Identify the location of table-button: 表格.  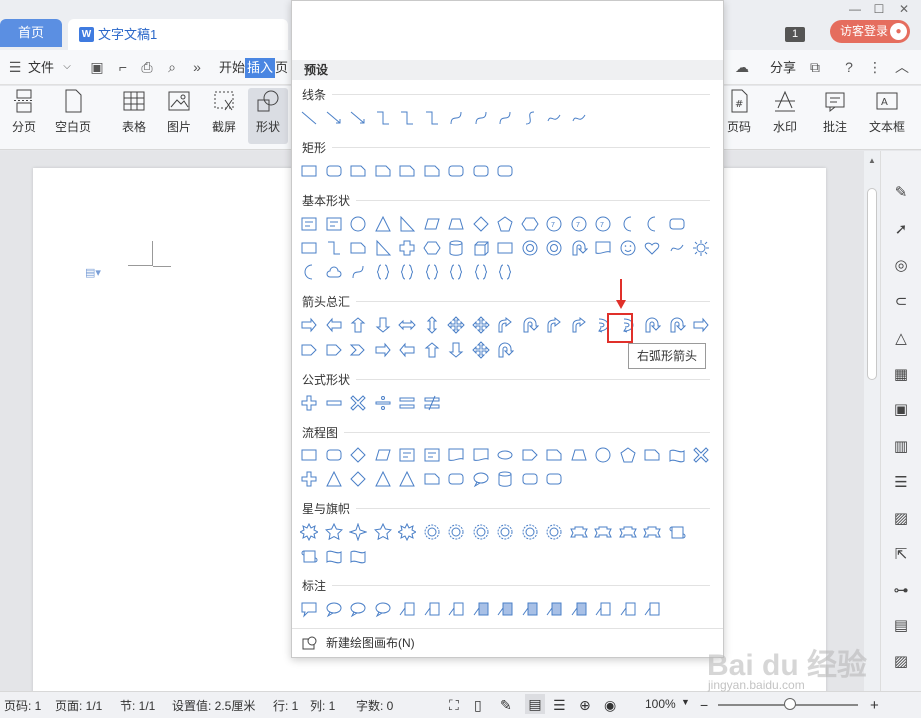
(134, 116).